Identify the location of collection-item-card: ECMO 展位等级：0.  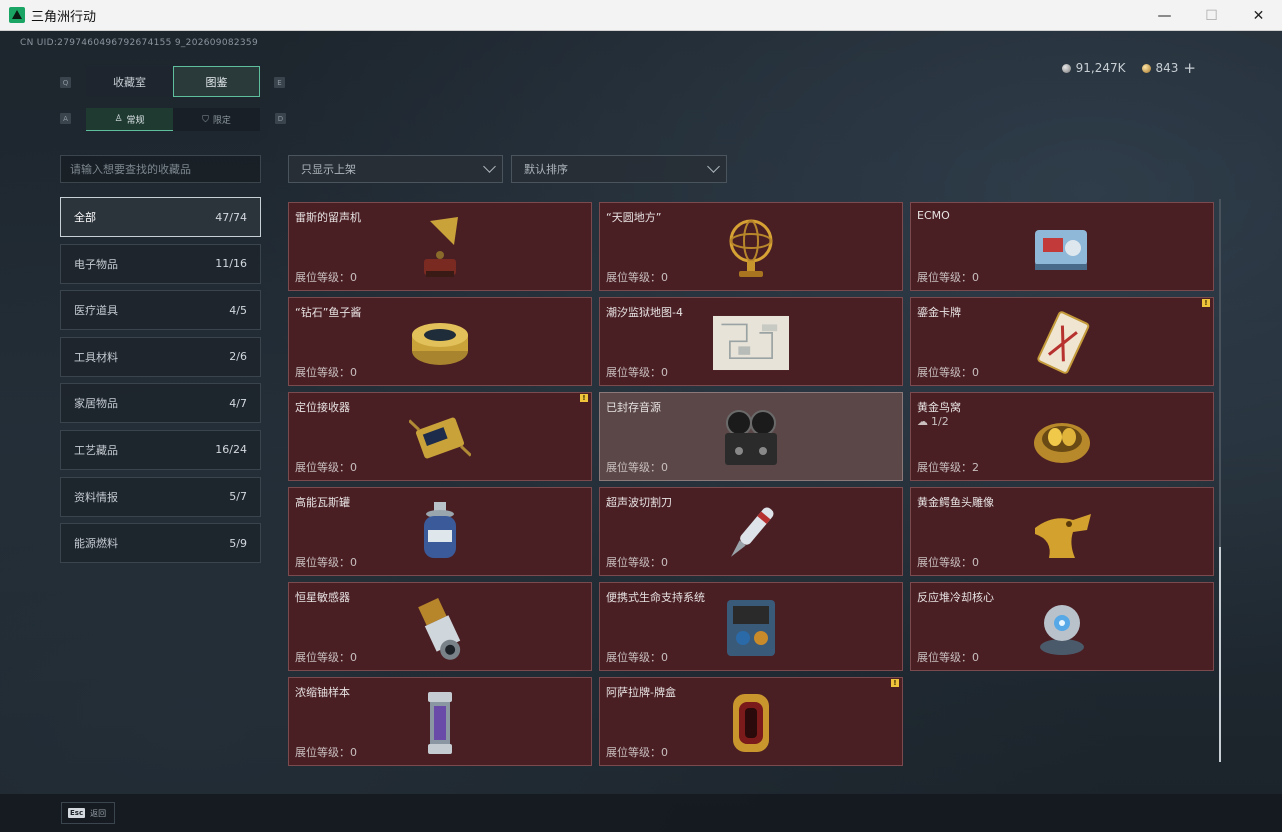
(1062, 246).